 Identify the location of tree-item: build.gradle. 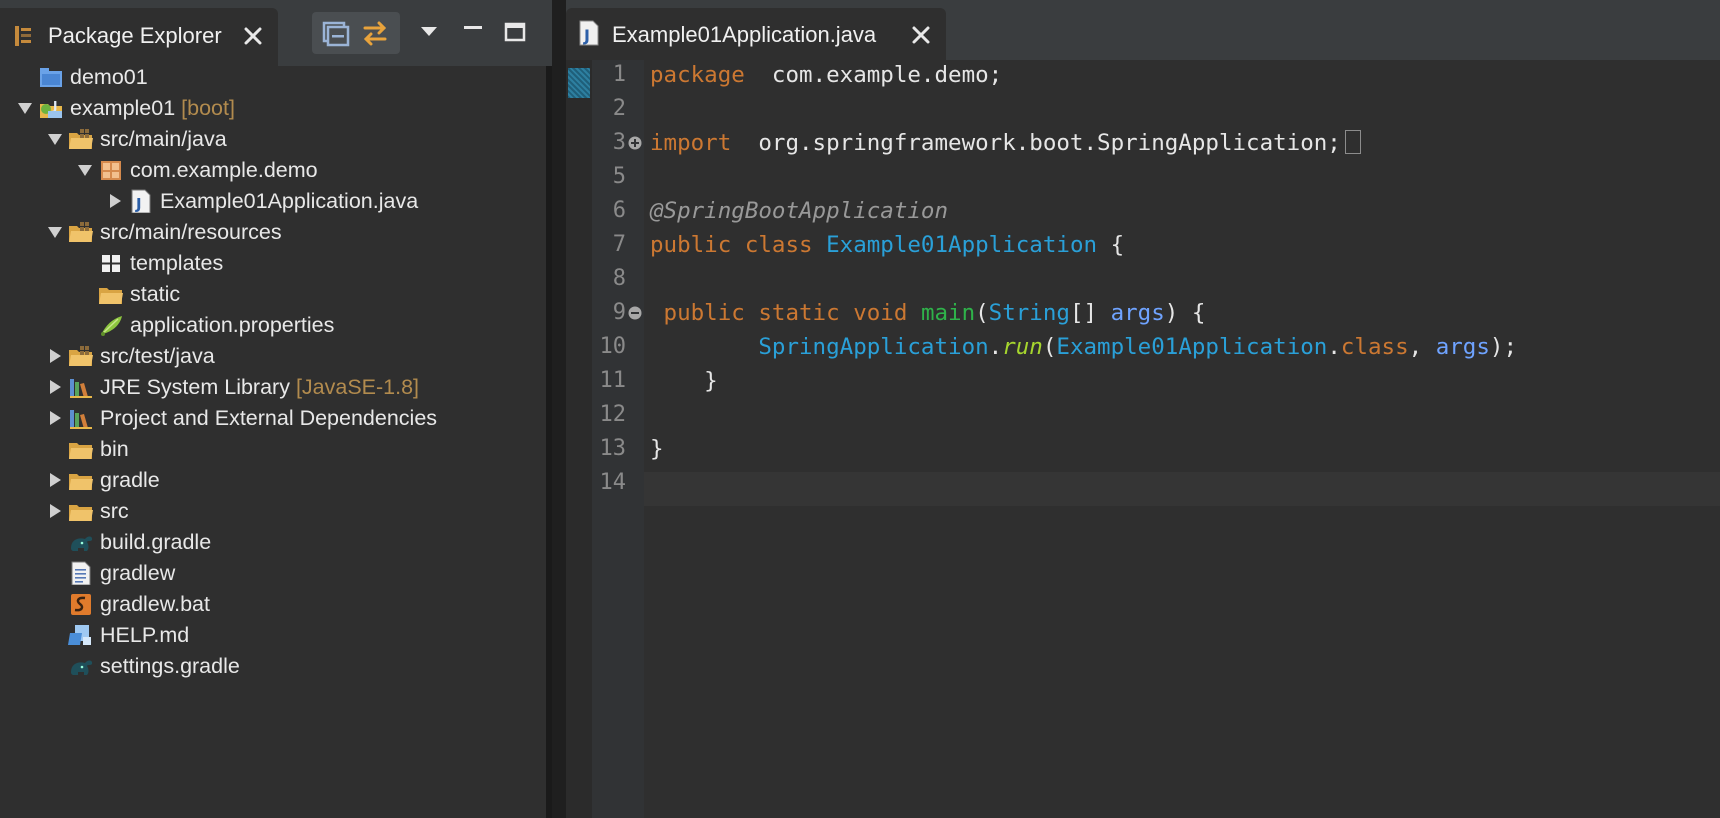
(274, 542).